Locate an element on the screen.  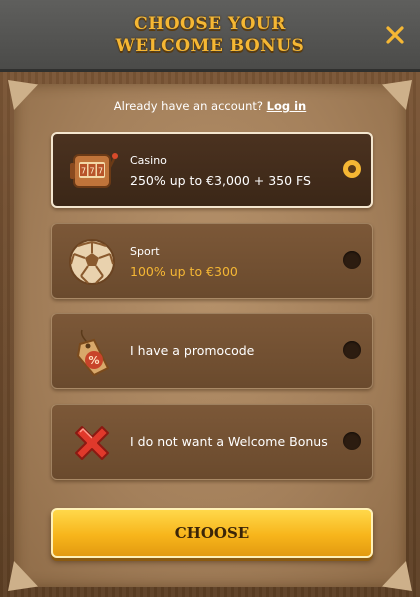
price-tag-icon: % is located at coordinates (93, 353).